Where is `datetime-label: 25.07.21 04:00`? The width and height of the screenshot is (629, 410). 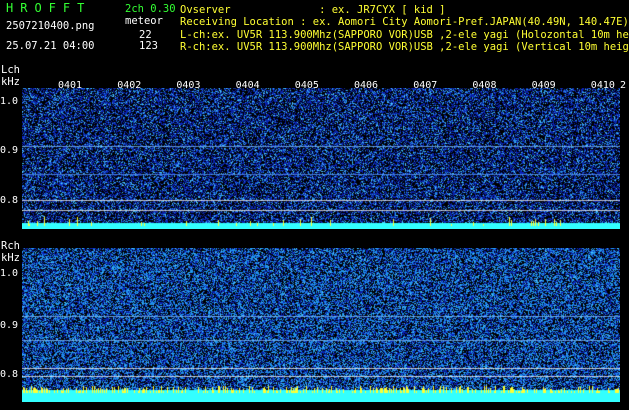 datetime-label: 25.07.21 04:00 is located at coordinates (50, 46).